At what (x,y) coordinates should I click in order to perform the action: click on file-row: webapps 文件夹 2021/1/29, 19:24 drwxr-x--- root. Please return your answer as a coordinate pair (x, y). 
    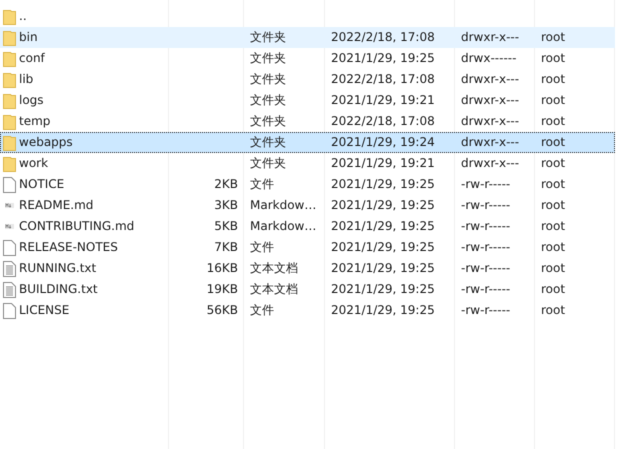
    Looking at the image, I should click on (307, 142).